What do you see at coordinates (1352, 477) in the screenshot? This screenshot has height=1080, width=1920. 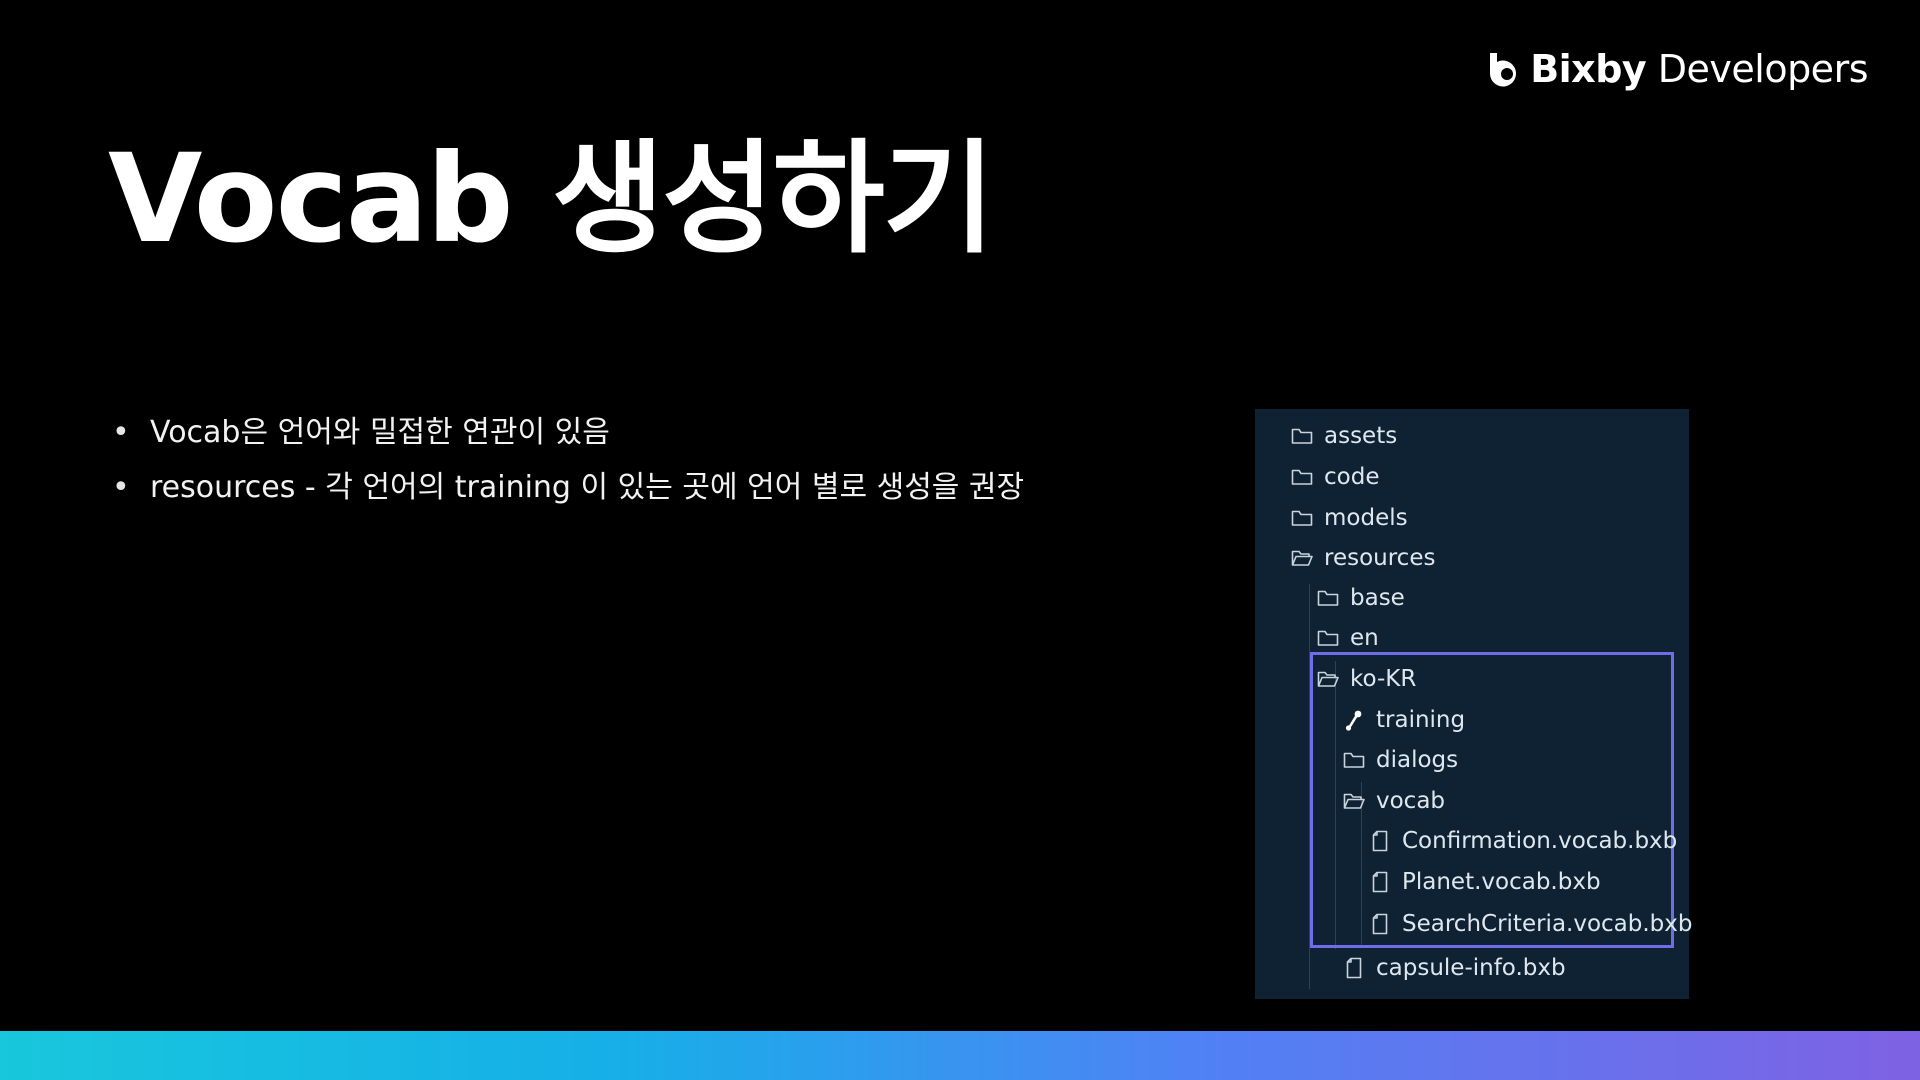 I see `tree-item-label: code` at bounding box center [1352, 477].